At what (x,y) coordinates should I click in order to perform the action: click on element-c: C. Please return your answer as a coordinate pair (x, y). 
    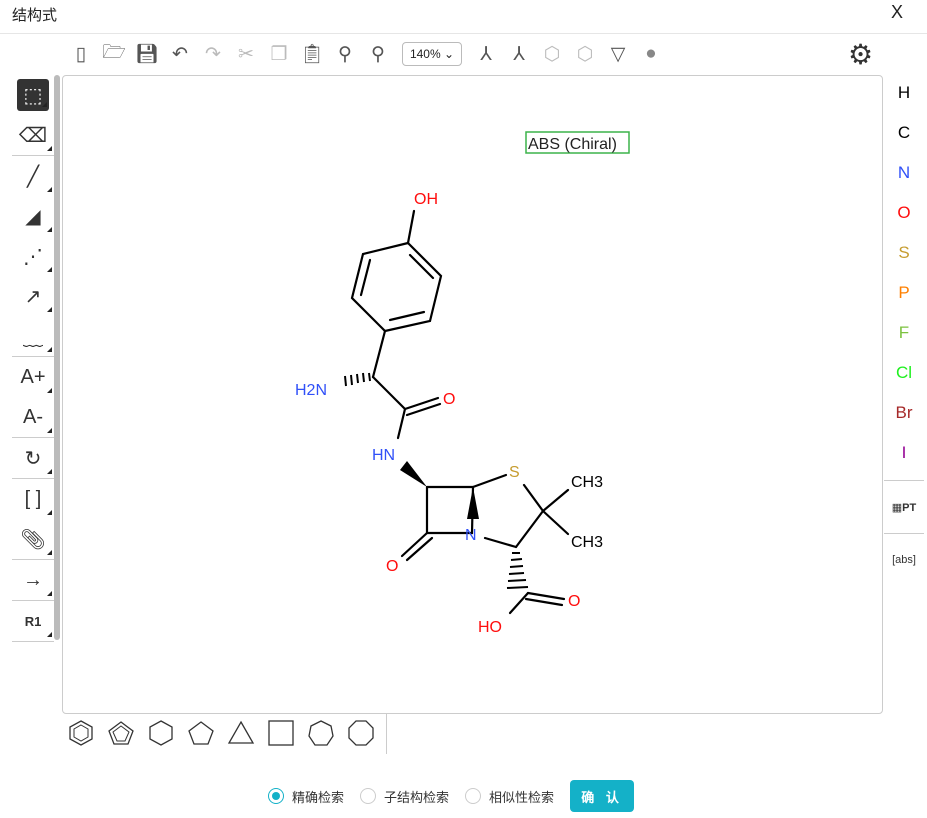
    Looking at the image, I should click on (904, 138).